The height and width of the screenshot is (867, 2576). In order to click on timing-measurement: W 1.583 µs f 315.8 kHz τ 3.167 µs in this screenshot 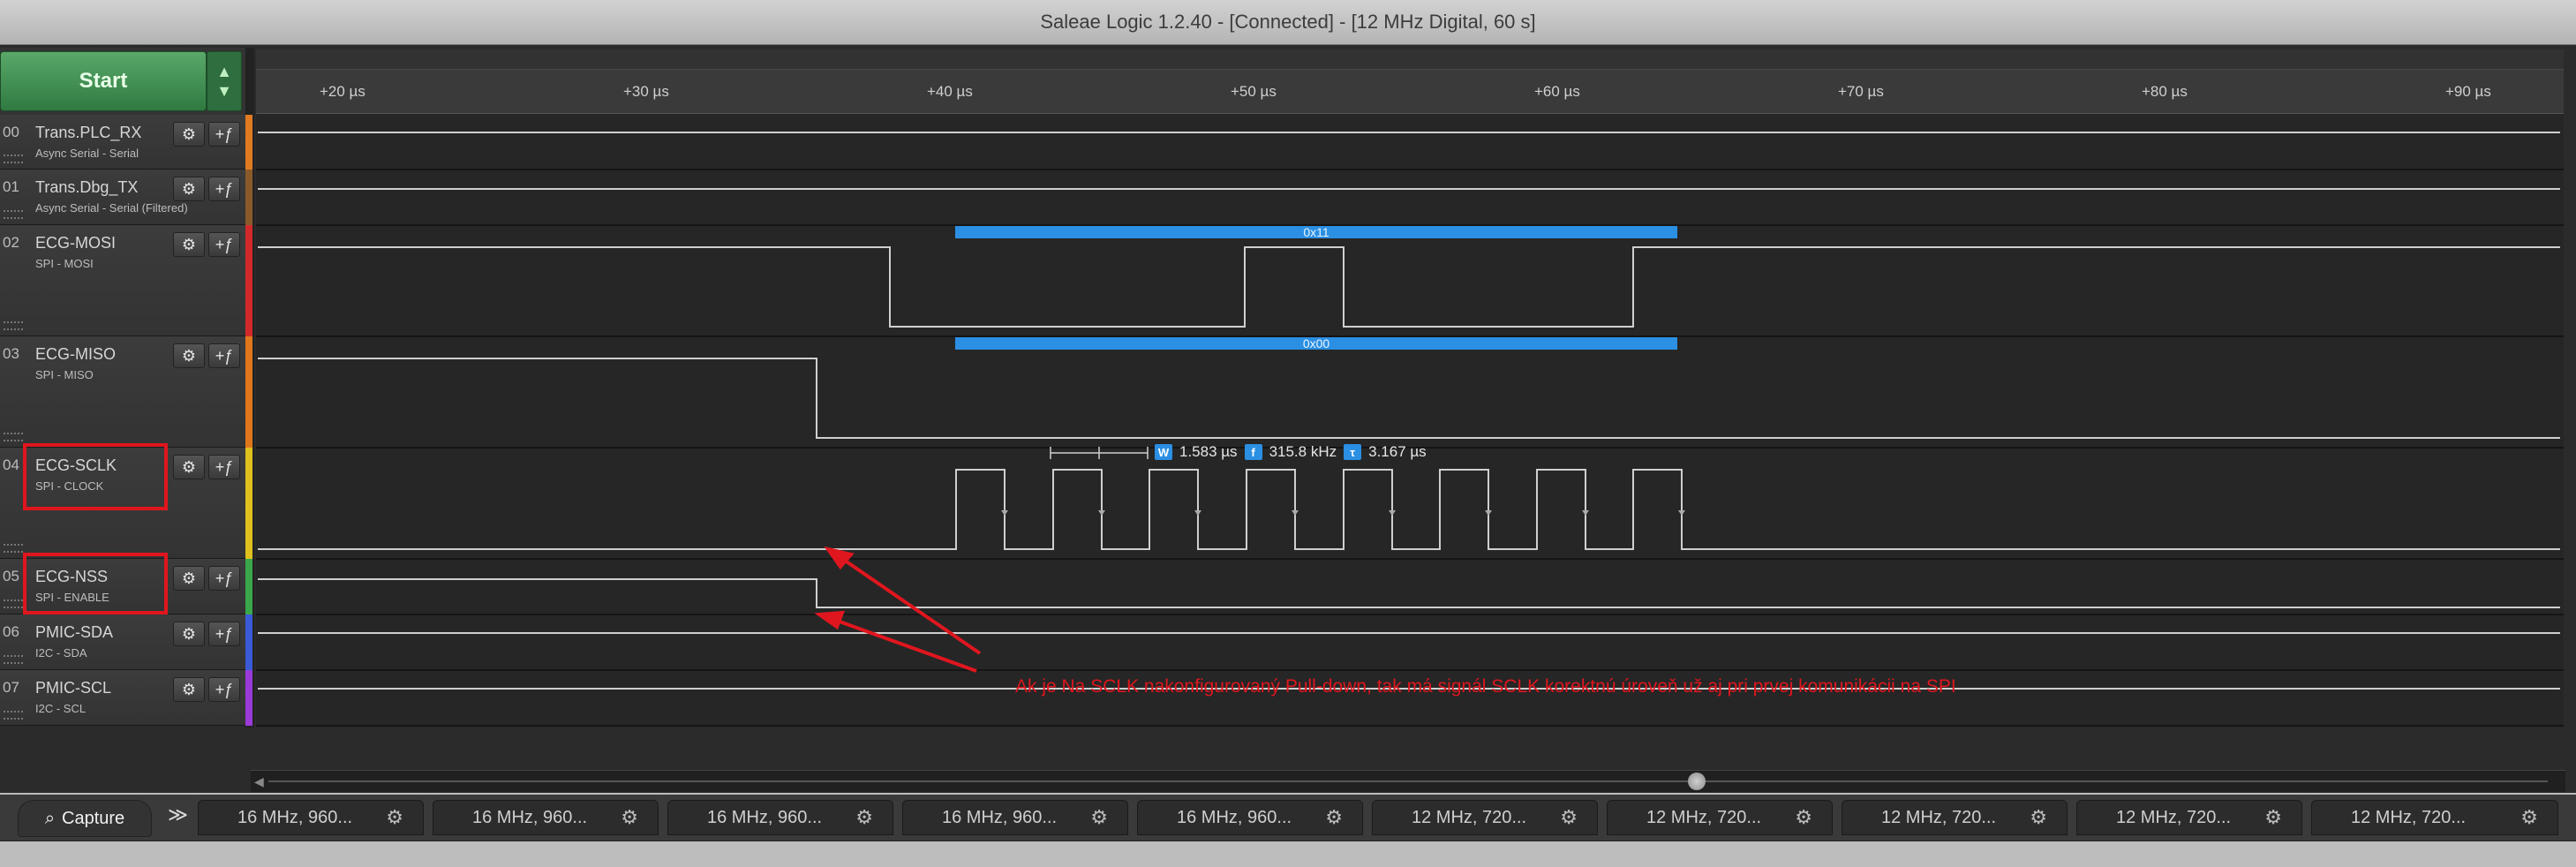, I will do `click(1291, 452)`.